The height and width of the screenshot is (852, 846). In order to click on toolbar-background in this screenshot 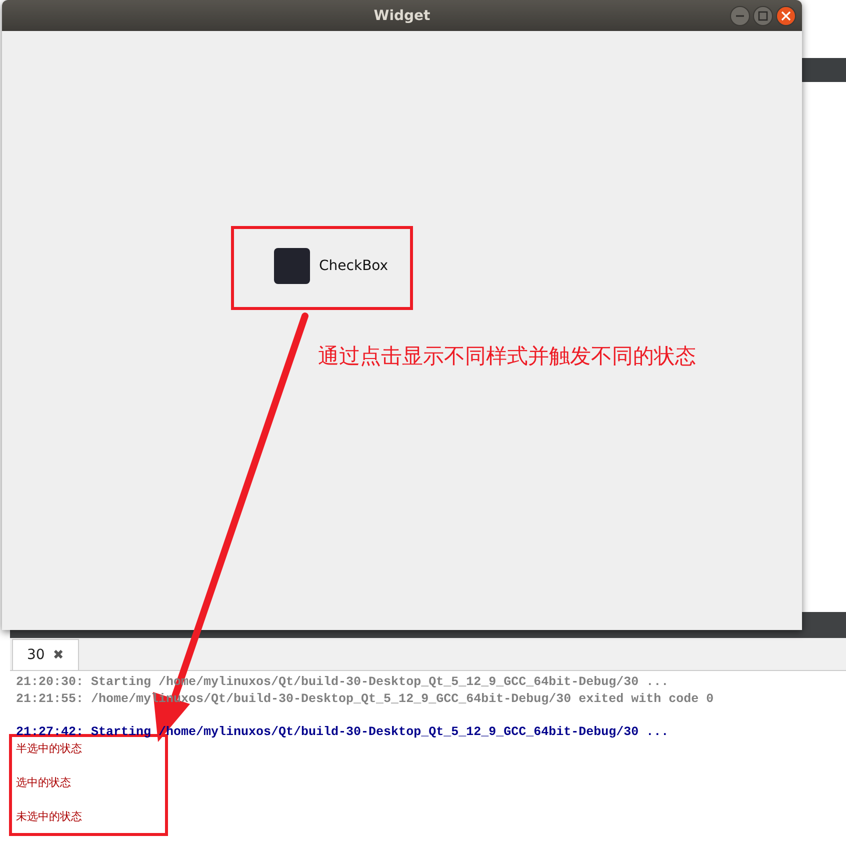, I will do `click(823, 70)`.